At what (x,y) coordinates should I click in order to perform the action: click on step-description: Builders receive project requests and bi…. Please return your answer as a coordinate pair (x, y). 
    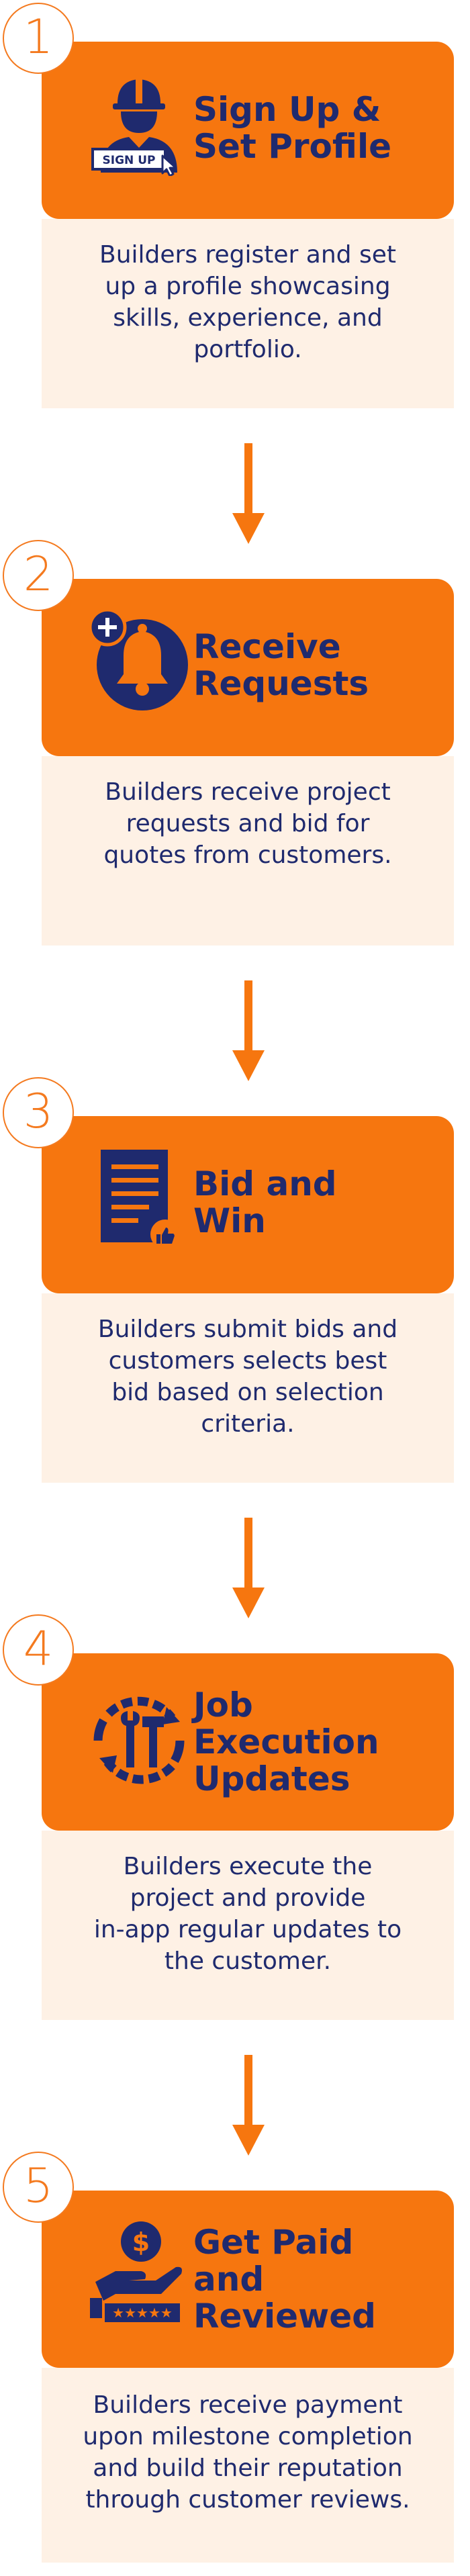
    Looking at the image, I should click on (247, 823).